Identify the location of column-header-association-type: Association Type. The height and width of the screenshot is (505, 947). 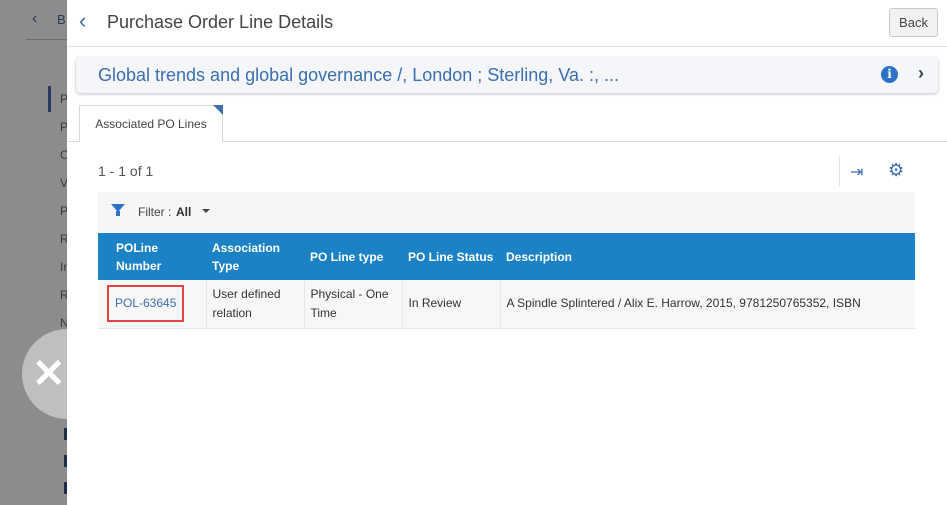
(255, 256).